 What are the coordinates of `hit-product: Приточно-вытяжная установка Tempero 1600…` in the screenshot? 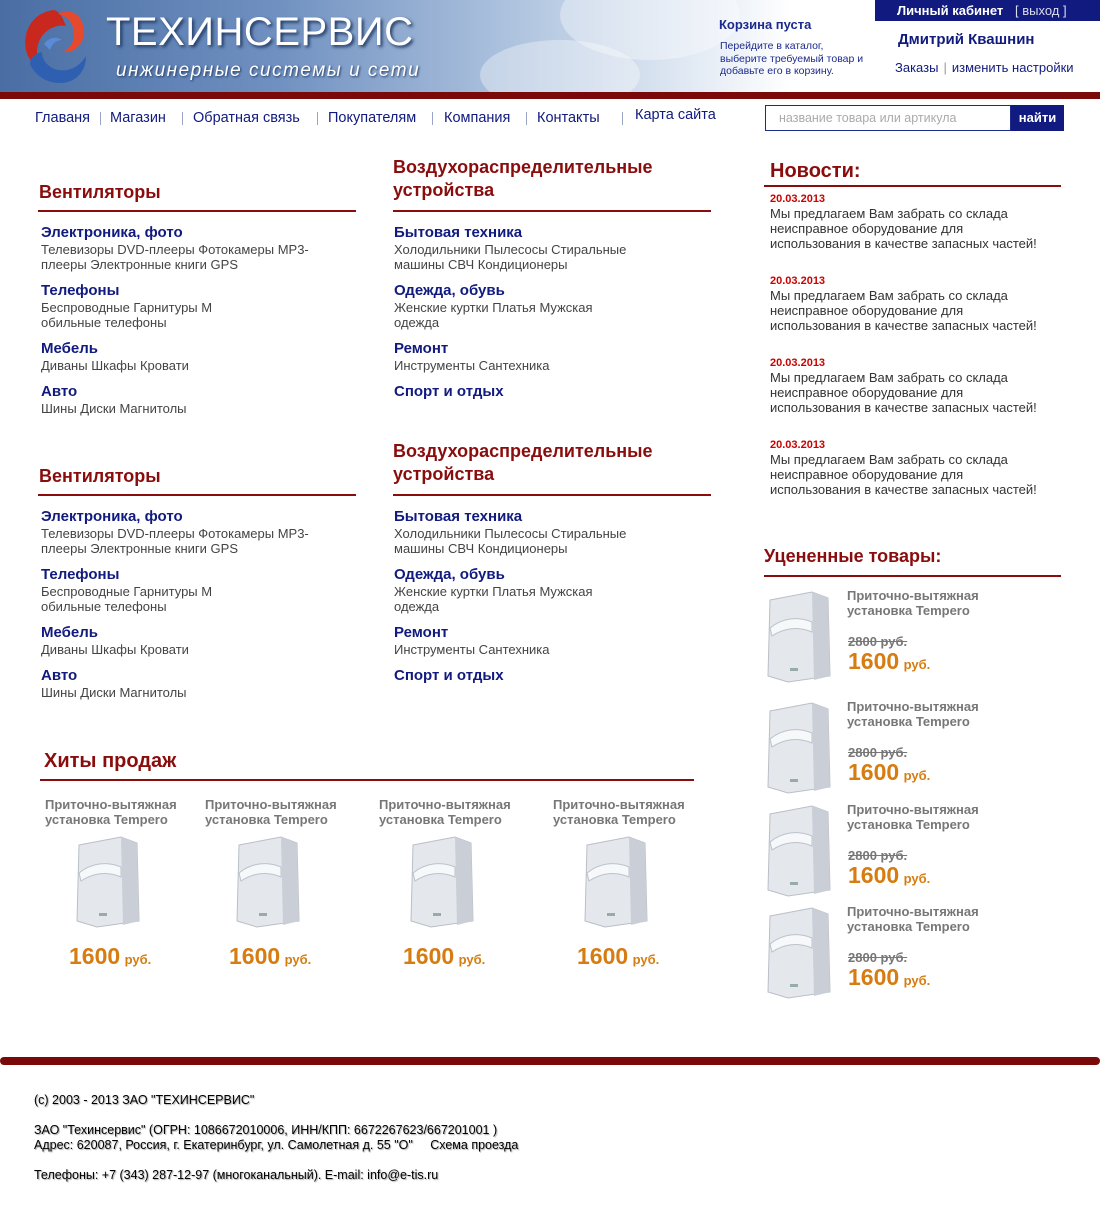 It's located at (290, 883).